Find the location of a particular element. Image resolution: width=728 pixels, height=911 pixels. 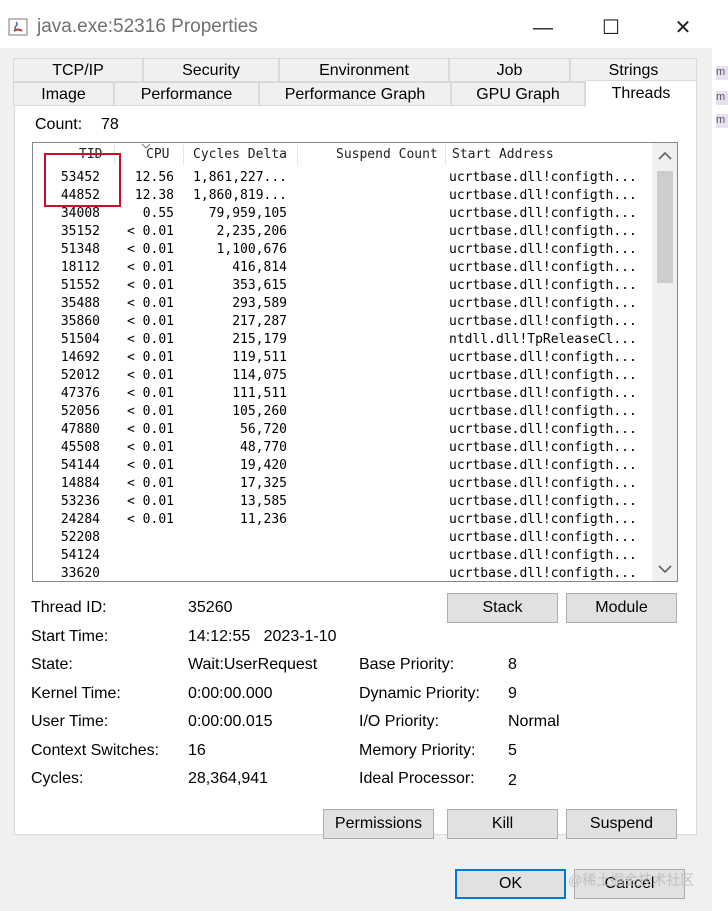

scroll-down-icon is located at coordinates (665, 569).